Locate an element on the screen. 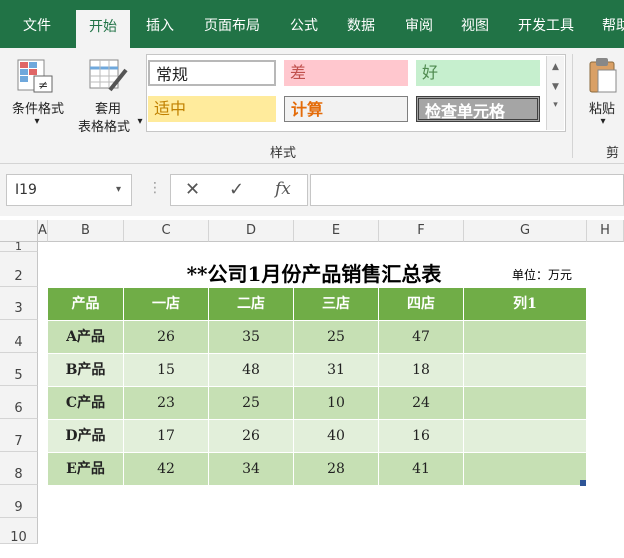 This screenshot has height=558, width=624. name-box: I19 is located at coordinates (69, 190).